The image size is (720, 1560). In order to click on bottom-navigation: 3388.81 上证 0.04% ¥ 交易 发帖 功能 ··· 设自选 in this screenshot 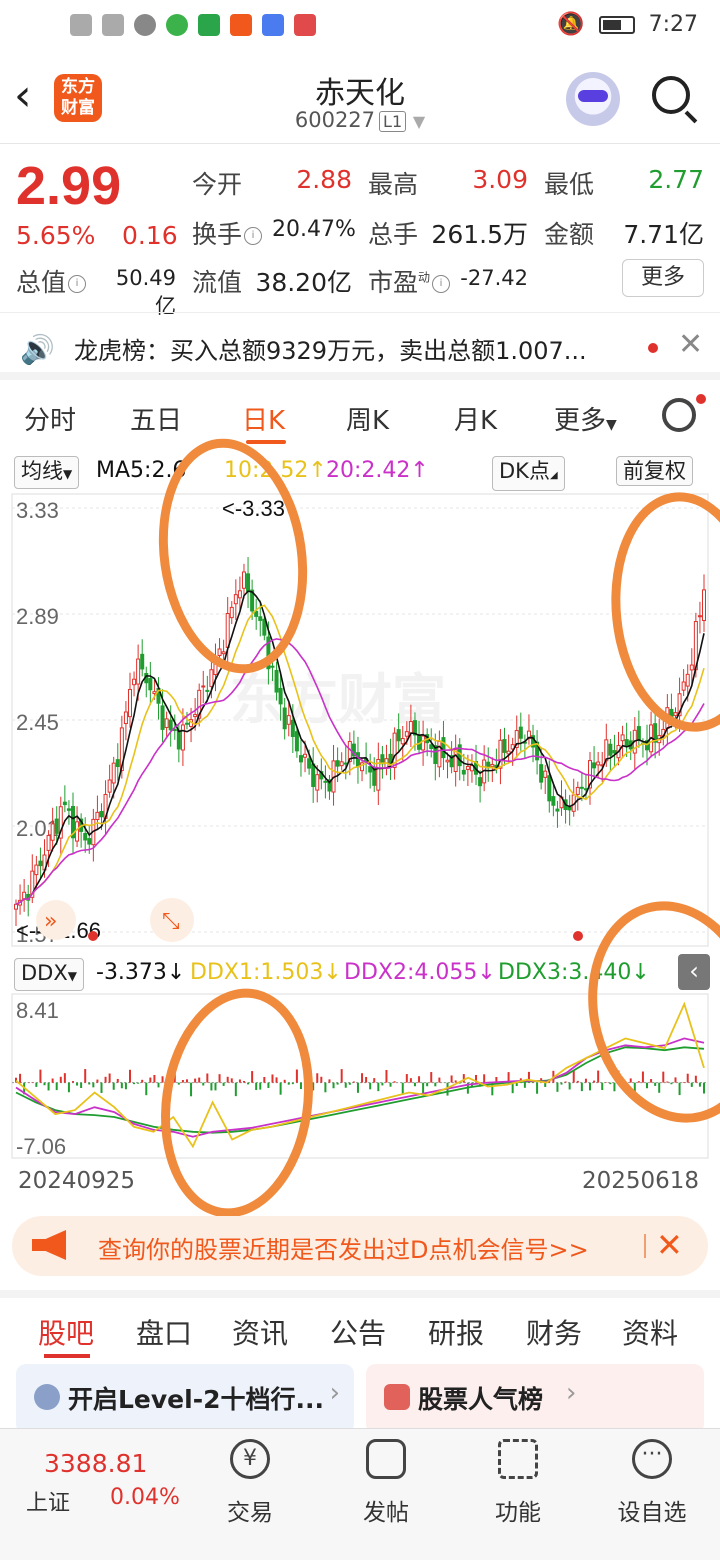, I will do `click(360, 1494)`.